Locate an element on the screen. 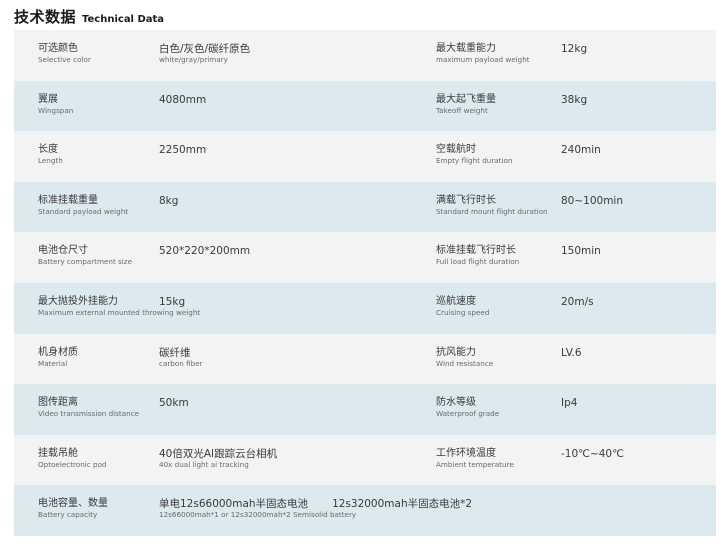 This screenshot has width=726, height=547. spec-label: 图传距离 Video transmission distance is located at coordinates (89, 408).